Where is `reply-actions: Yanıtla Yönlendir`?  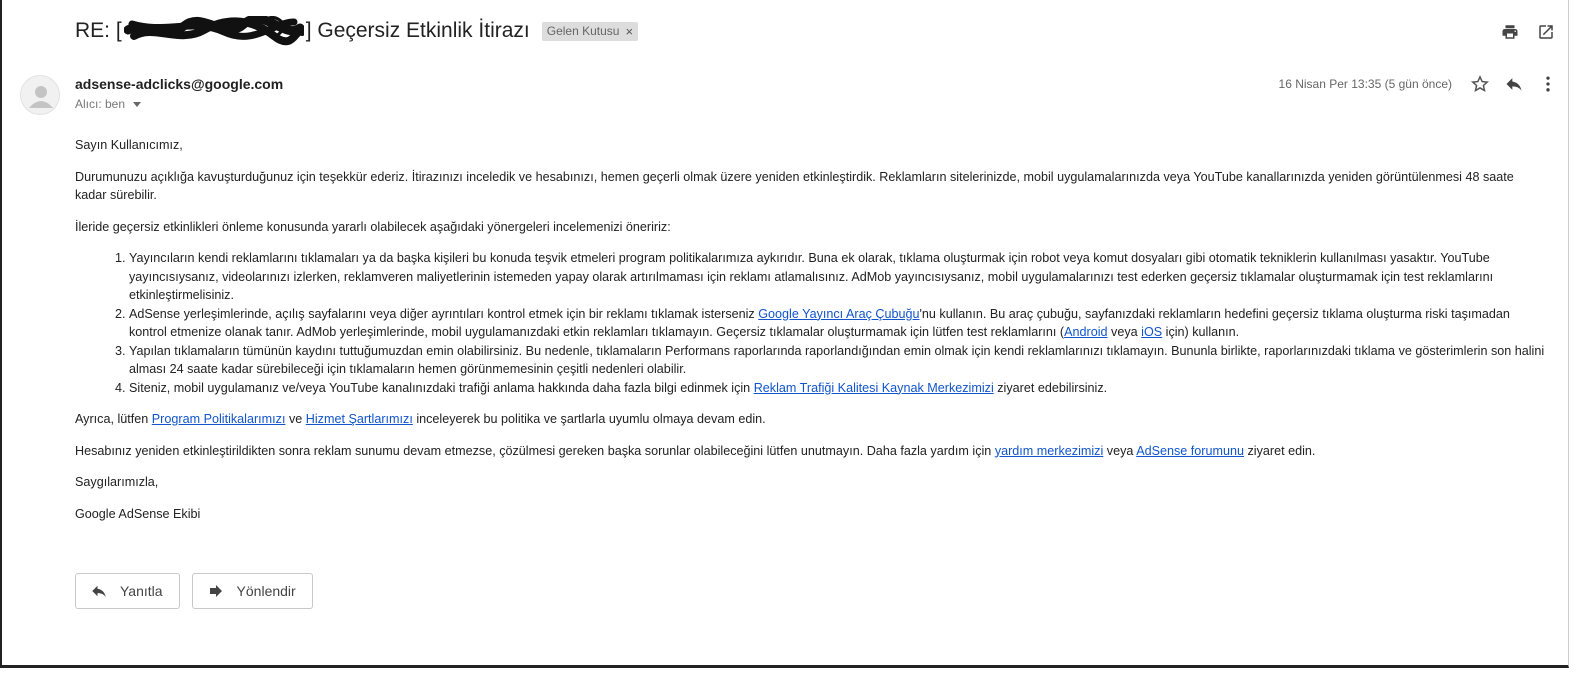
reply-actions: Yanıtla Yönlendir is located at coordinates (194, 591).